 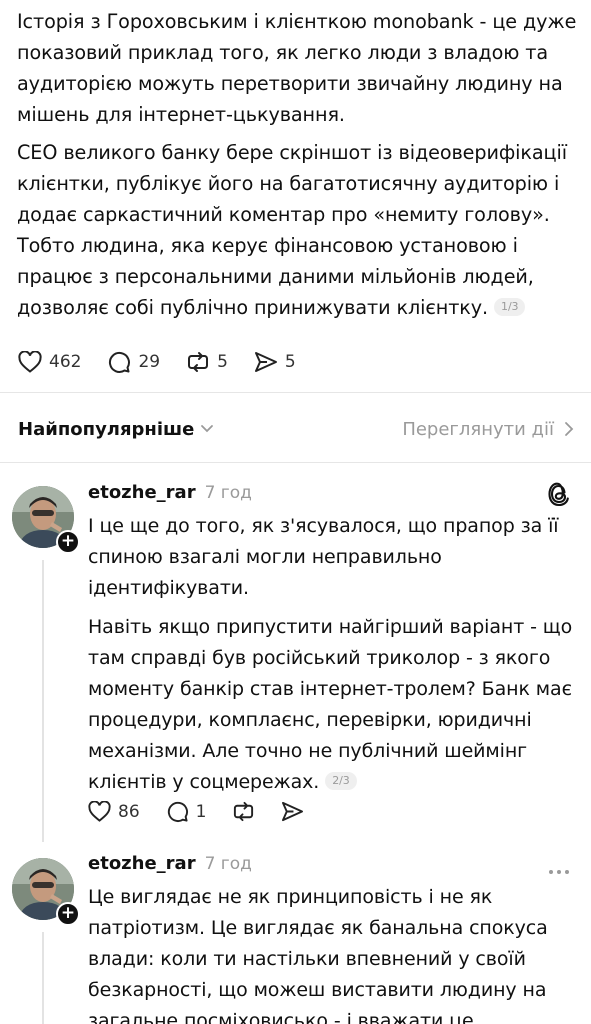 What do you see at coordinates (207, 429) in the screenshot?
I see `chevron-down-icon` at bounding box center [207, 429].